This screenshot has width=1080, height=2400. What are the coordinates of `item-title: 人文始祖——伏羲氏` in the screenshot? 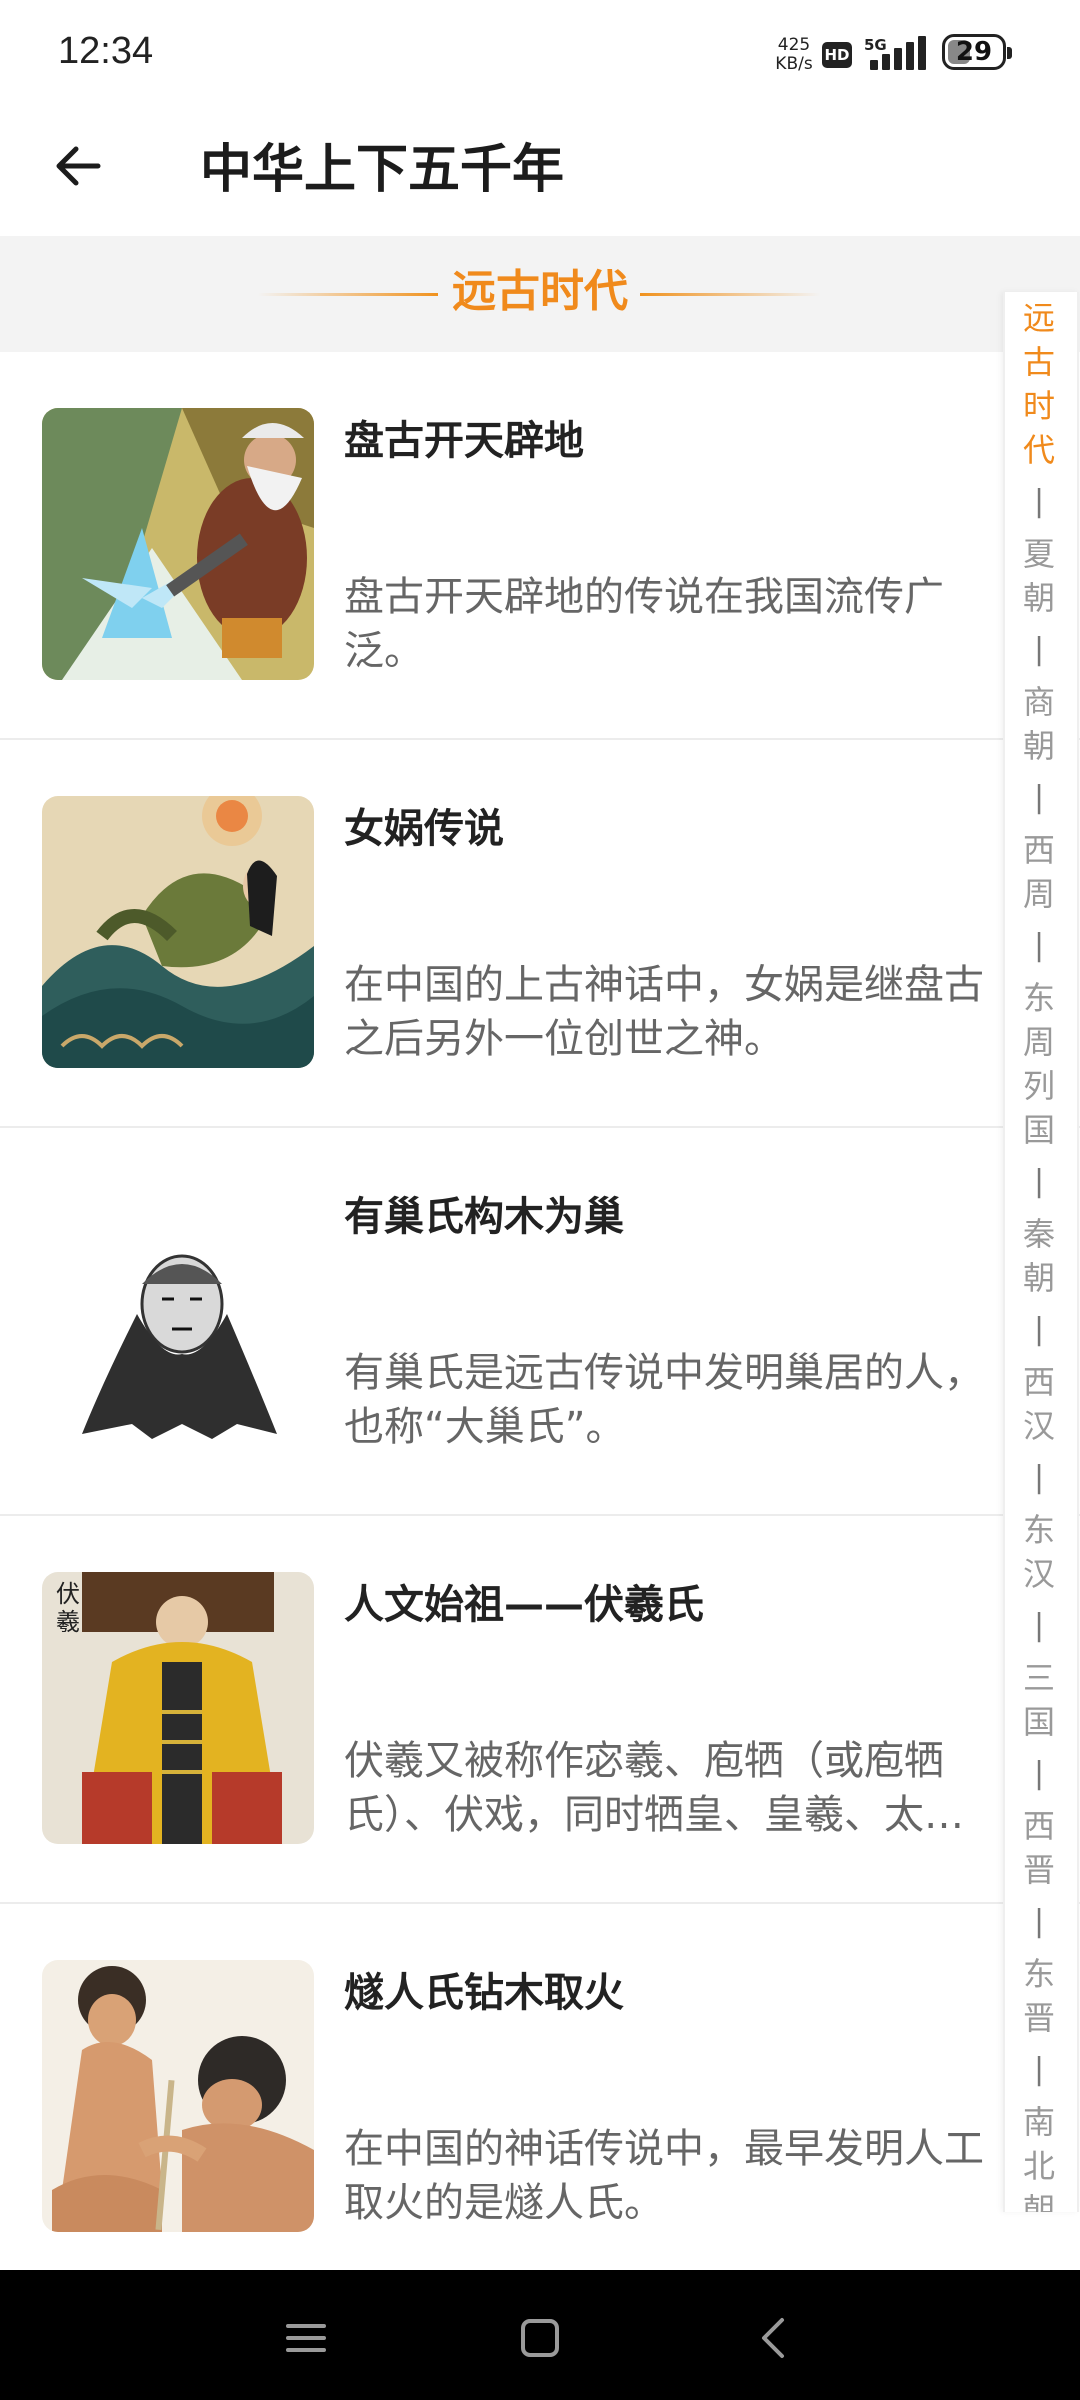 It's located at (524, 1605).